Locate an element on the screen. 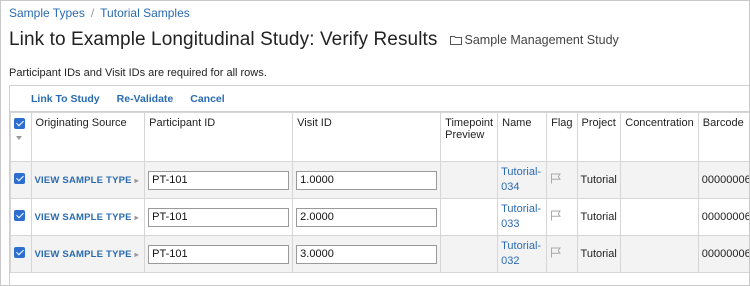  col-project: Project is located at coordinates (599, 137).